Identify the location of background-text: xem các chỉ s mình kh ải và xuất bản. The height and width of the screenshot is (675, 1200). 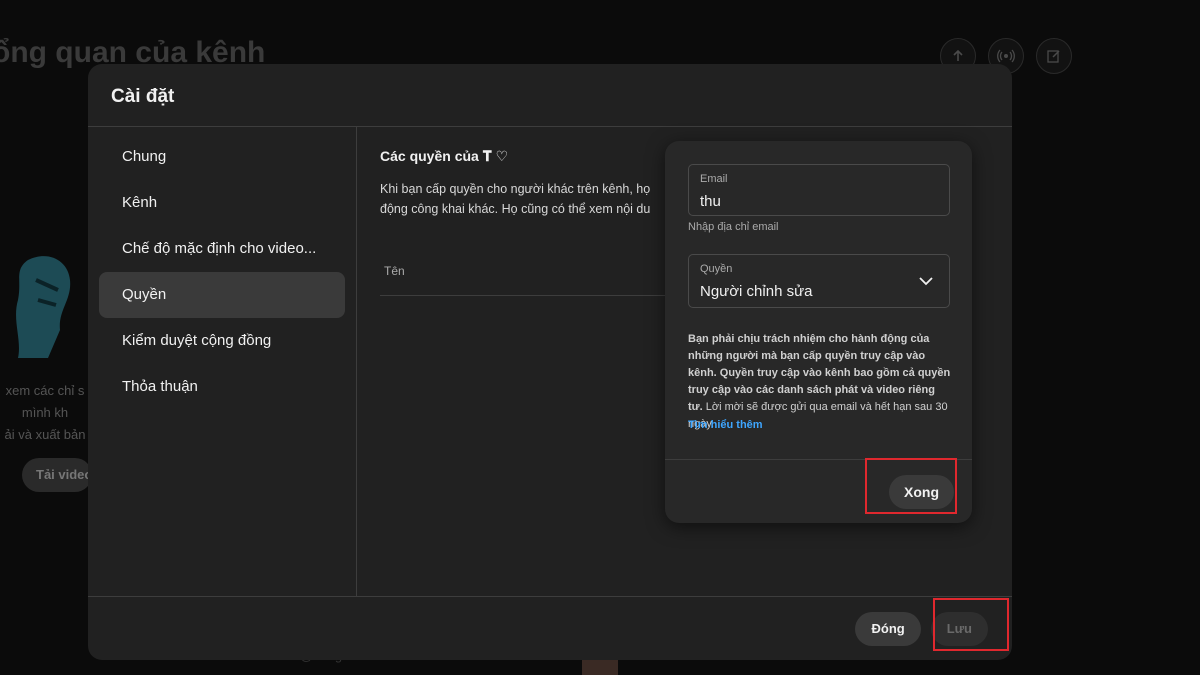
(45, 413).